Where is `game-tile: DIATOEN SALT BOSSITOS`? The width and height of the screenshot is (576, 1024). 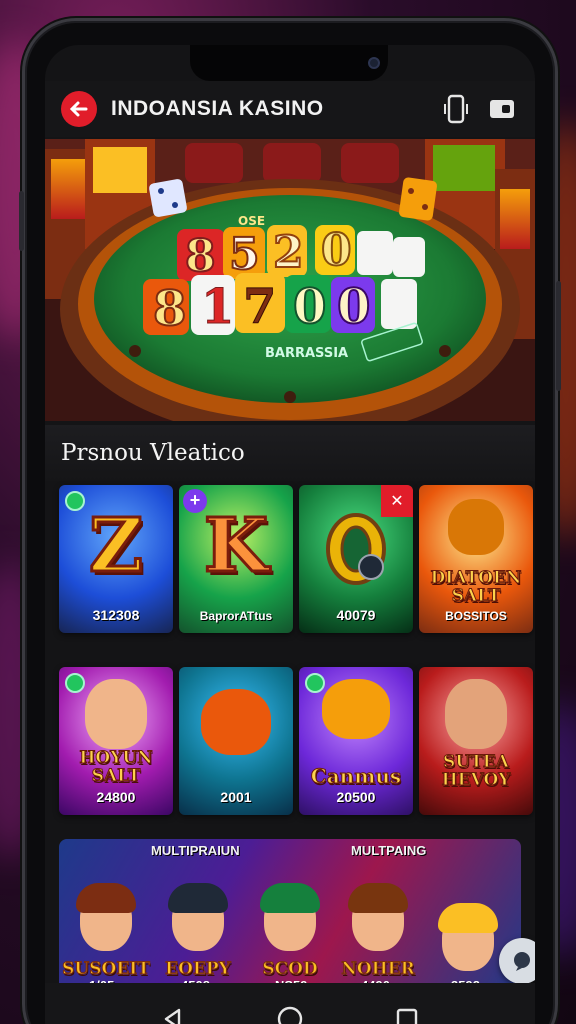
game-tile: DIATOEN SALT BOSSITOS is located at coordinates (476, 559).